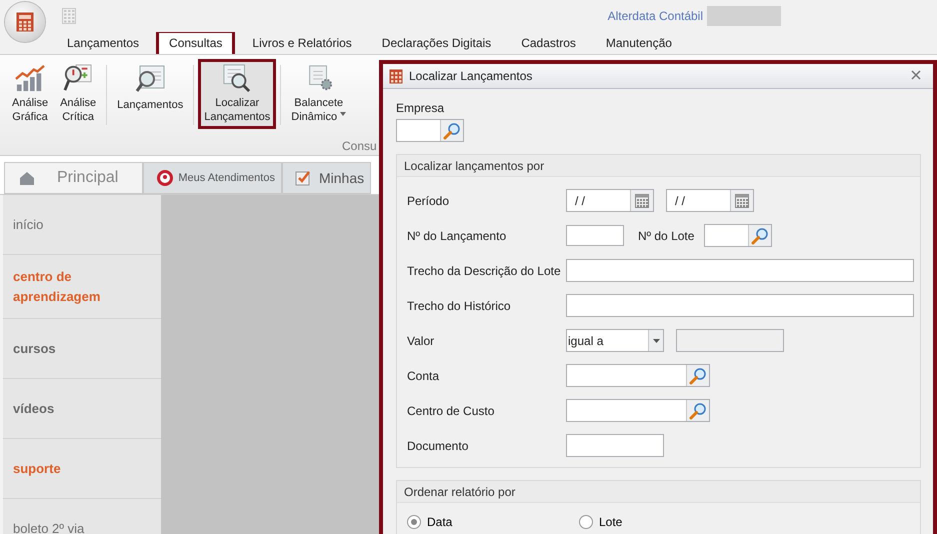 The image size is (937, 534). I want to click on page-tab: Minhas, so click(327, 178).